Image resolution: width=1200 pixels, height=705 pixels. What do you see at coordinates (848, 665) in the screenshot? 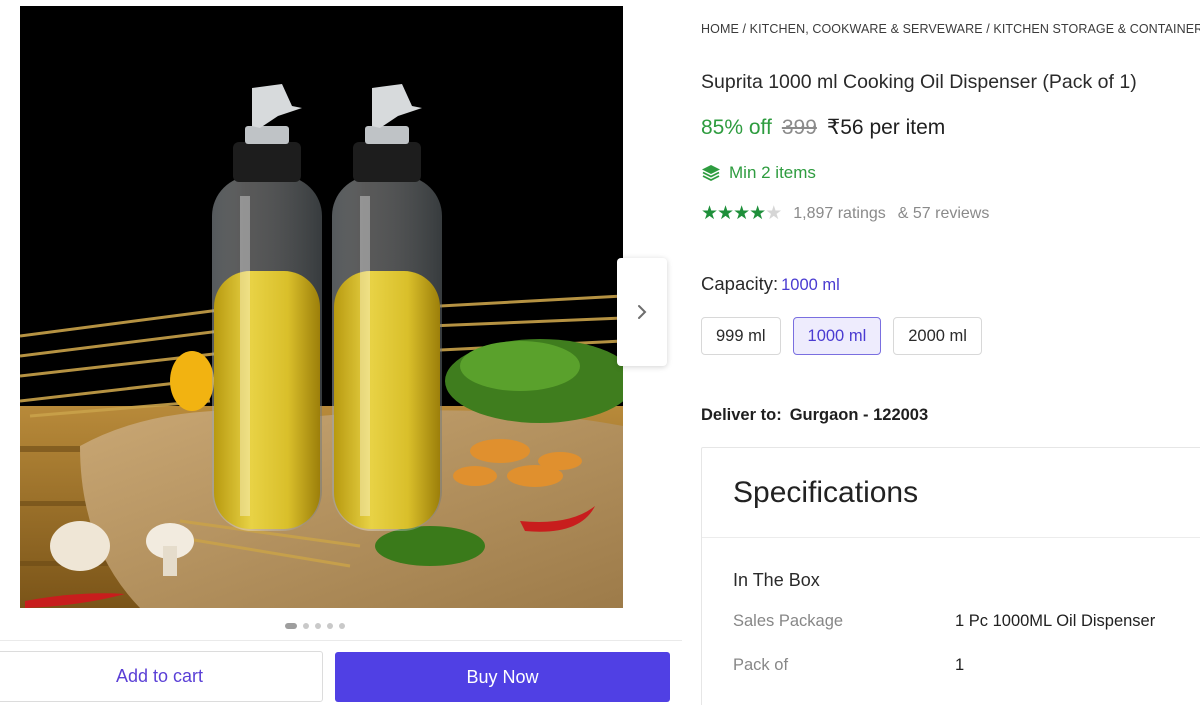
I see `spec-row-pack-of: Pack of 1` at bounding box center [848, 665].